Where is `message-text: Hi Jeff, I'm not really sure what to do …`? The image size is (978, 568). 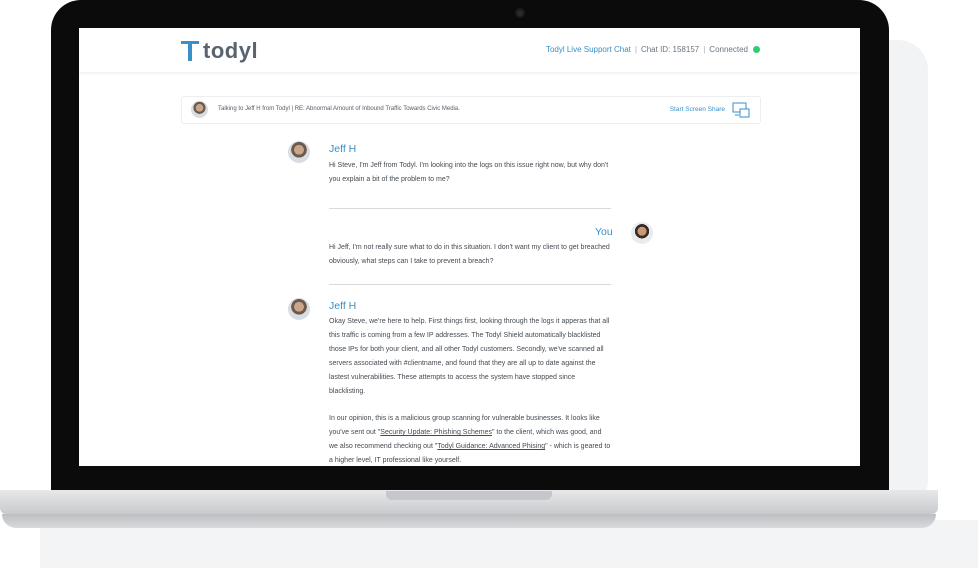 message-text: Hi Jeff, I'm not really sure what to do … is located at coordinates (471, 255).